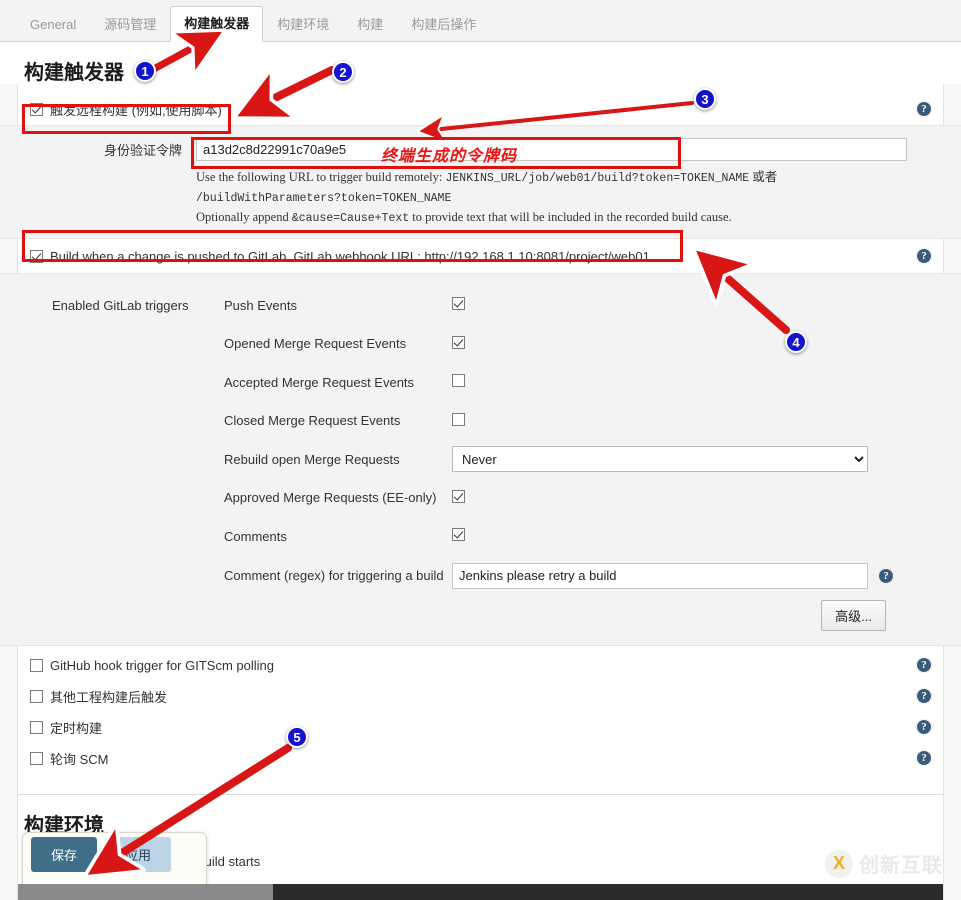 Image resolution: width=961 pixels, height=900 pixels. Describe the element at coordinates (370, 25) in the screenshot. I see `tab-build: 构建` at that location.